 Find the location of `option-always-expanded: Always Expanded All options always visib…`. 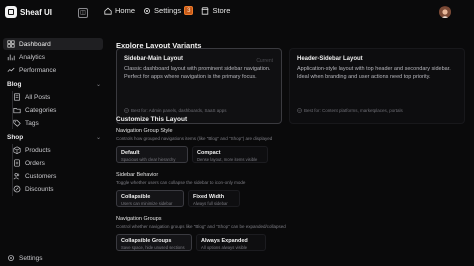

option-always-expanded: Always Expanded All options always visib… is located at coordinates (231, 242).